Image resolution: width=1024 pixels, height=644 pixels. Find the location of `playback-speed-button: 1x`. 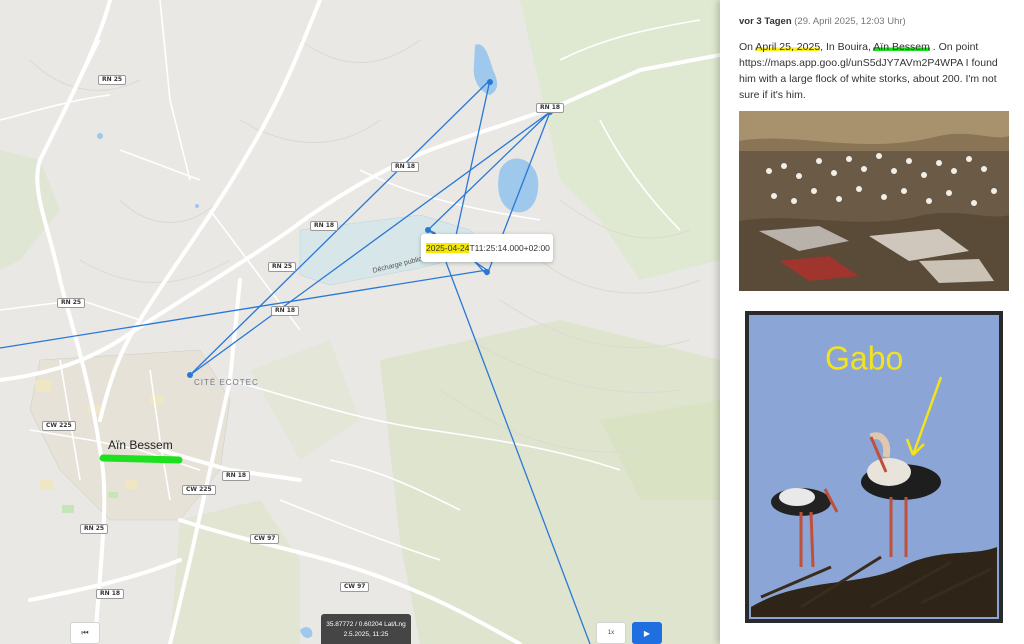

playback-speed-button: 1x is located at coordinates (611, 633).